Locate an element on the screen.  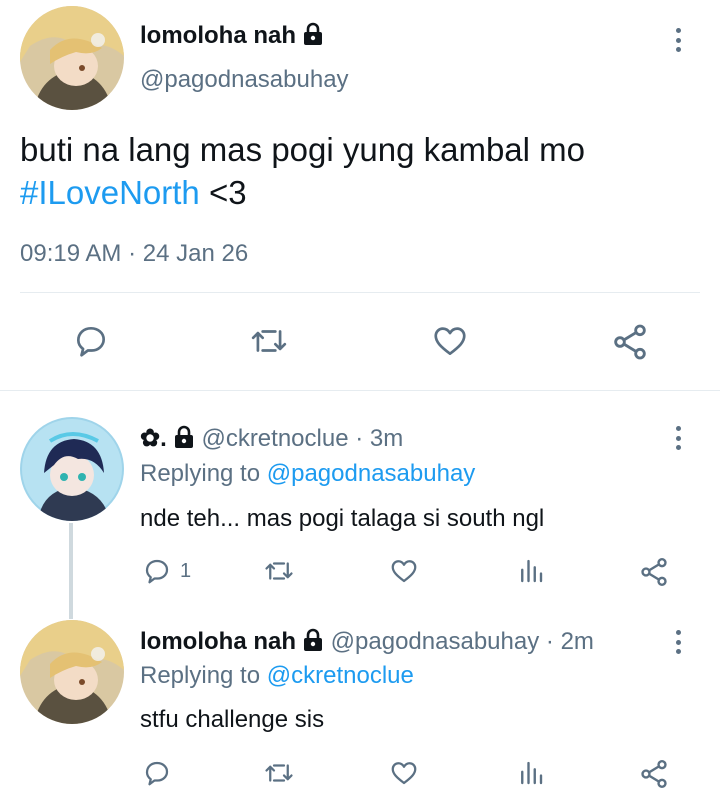
reply-1-time: 3m is located at coordinates (386, 438).